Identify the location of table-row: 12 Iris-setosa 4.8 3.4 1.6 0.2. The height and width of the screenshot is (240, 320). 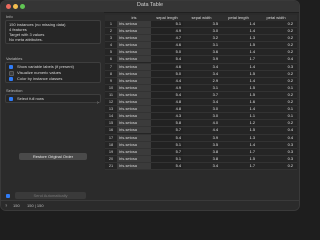
(201, 103).